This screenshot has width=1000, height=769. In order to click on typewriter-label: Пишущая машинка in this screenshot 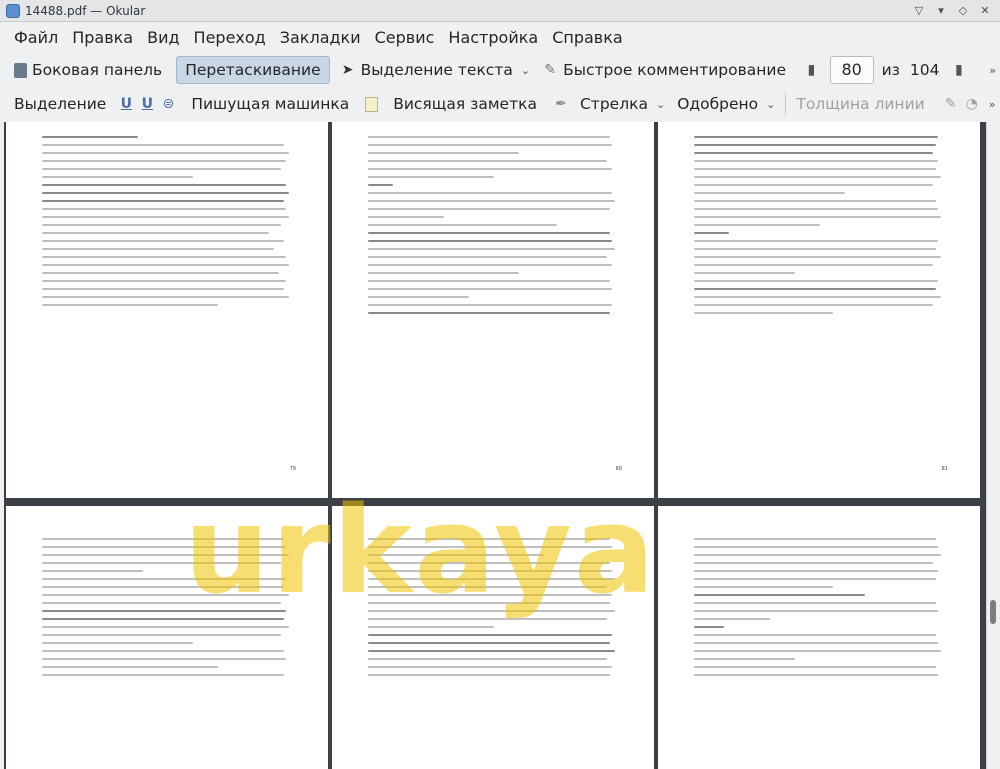, I will do `click(270, 104)`.